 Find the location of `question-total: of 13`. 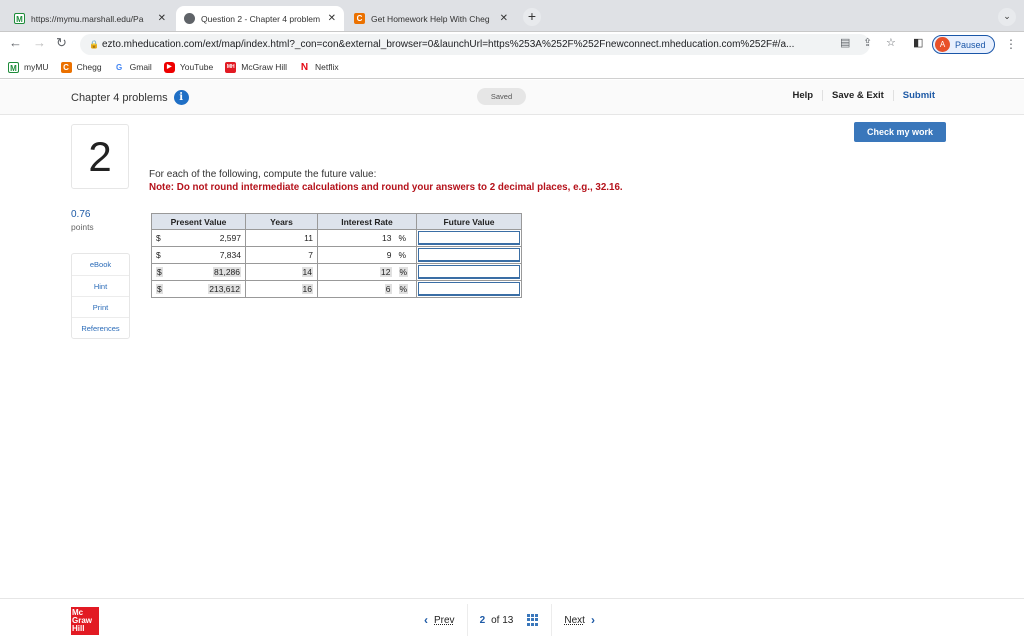

question-total: of 13 is located at coordinates (502, 620).